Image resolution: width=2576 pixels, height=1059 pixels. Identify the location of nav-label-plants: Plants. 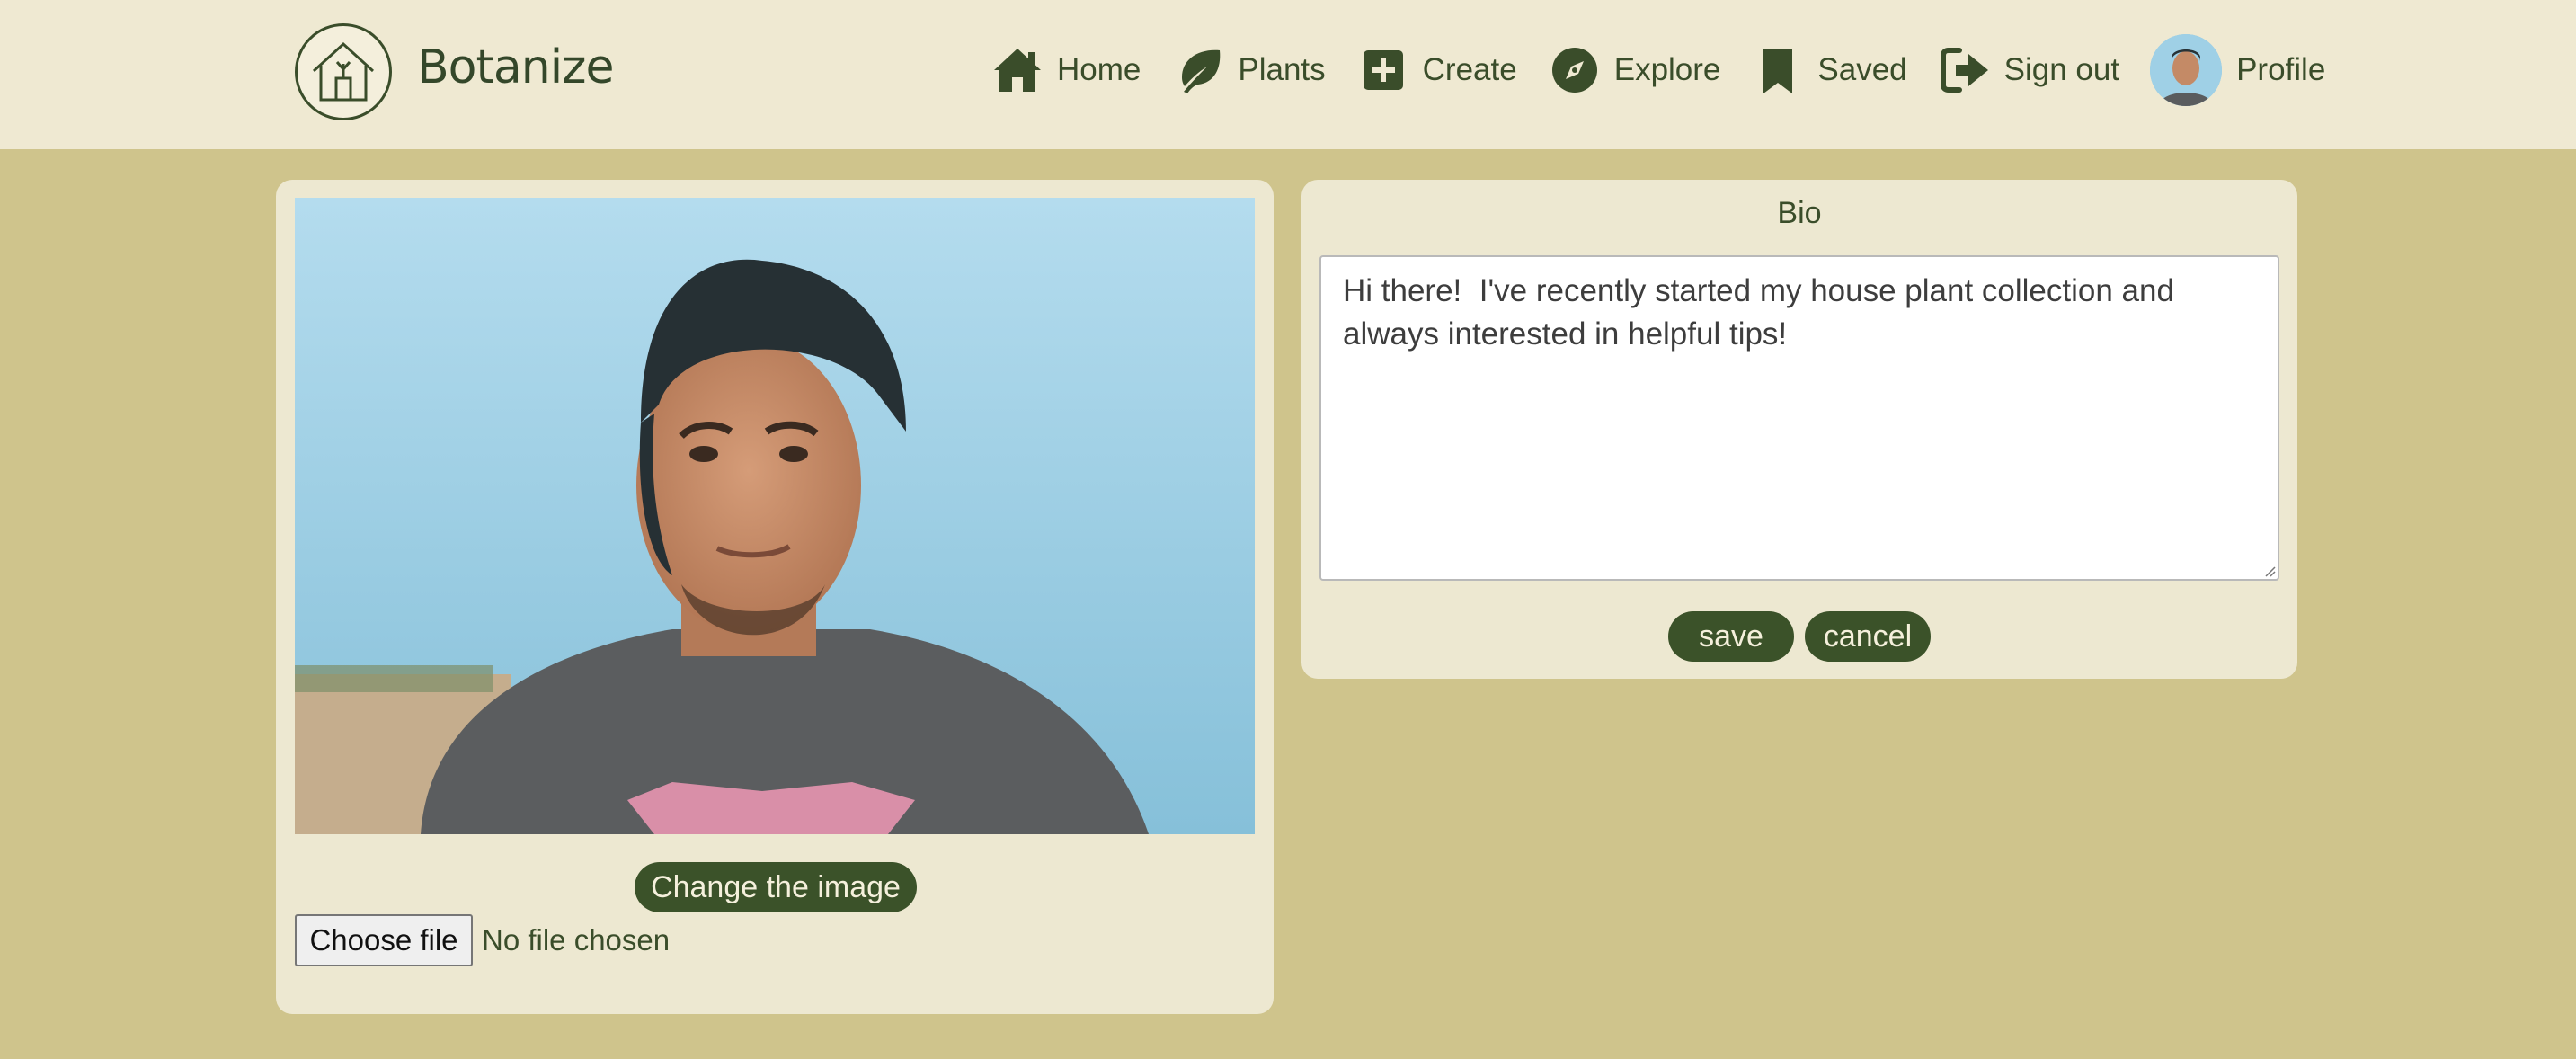
(1282, 69).